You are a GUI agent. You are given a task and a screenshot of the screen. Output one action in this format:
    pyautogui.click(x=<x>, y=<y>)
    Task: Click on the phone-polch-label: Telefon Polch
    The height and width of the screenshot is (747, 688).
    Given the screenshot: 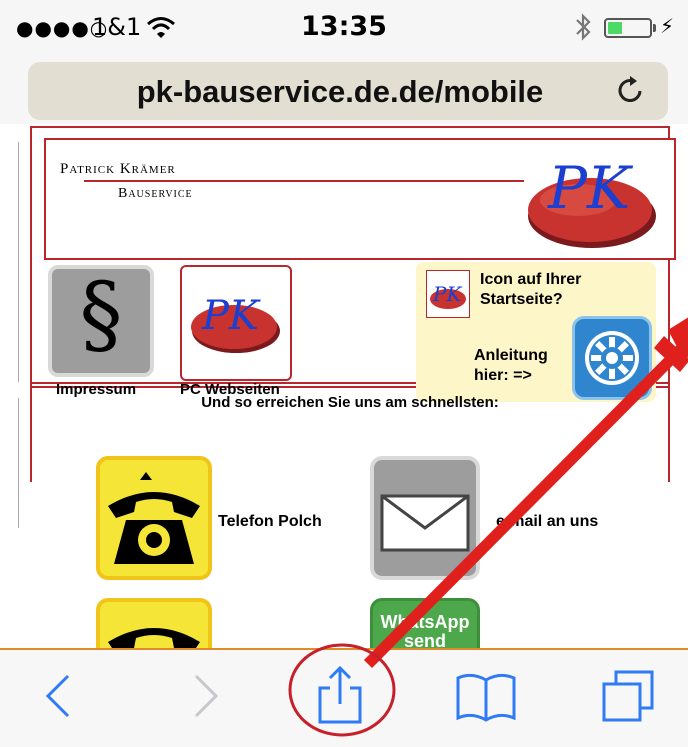 What is the action you would take?
    pyautogui.click(x=270, y=522)
    